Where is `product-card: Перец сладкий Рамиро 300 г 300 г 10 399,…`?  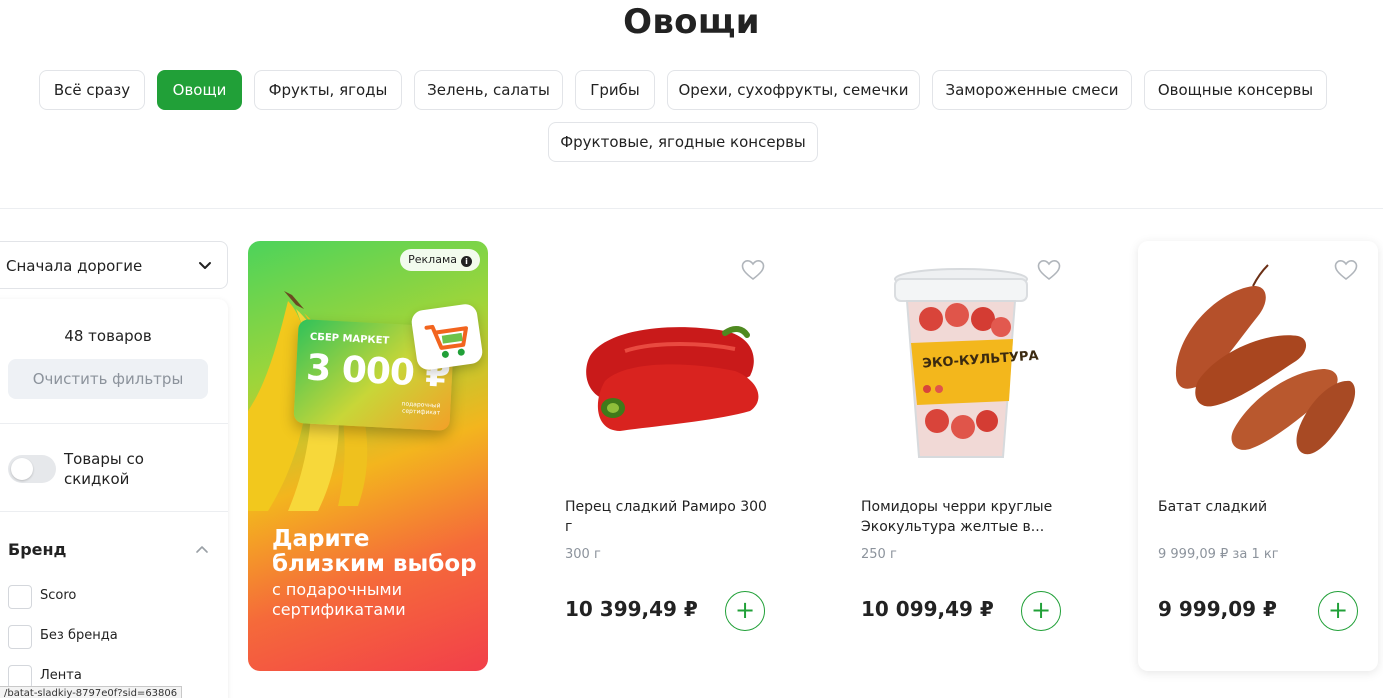 product-card: Перец сладкий Рамиро 300 г 300 г 10 399,… is located at coordinates (665, 456).